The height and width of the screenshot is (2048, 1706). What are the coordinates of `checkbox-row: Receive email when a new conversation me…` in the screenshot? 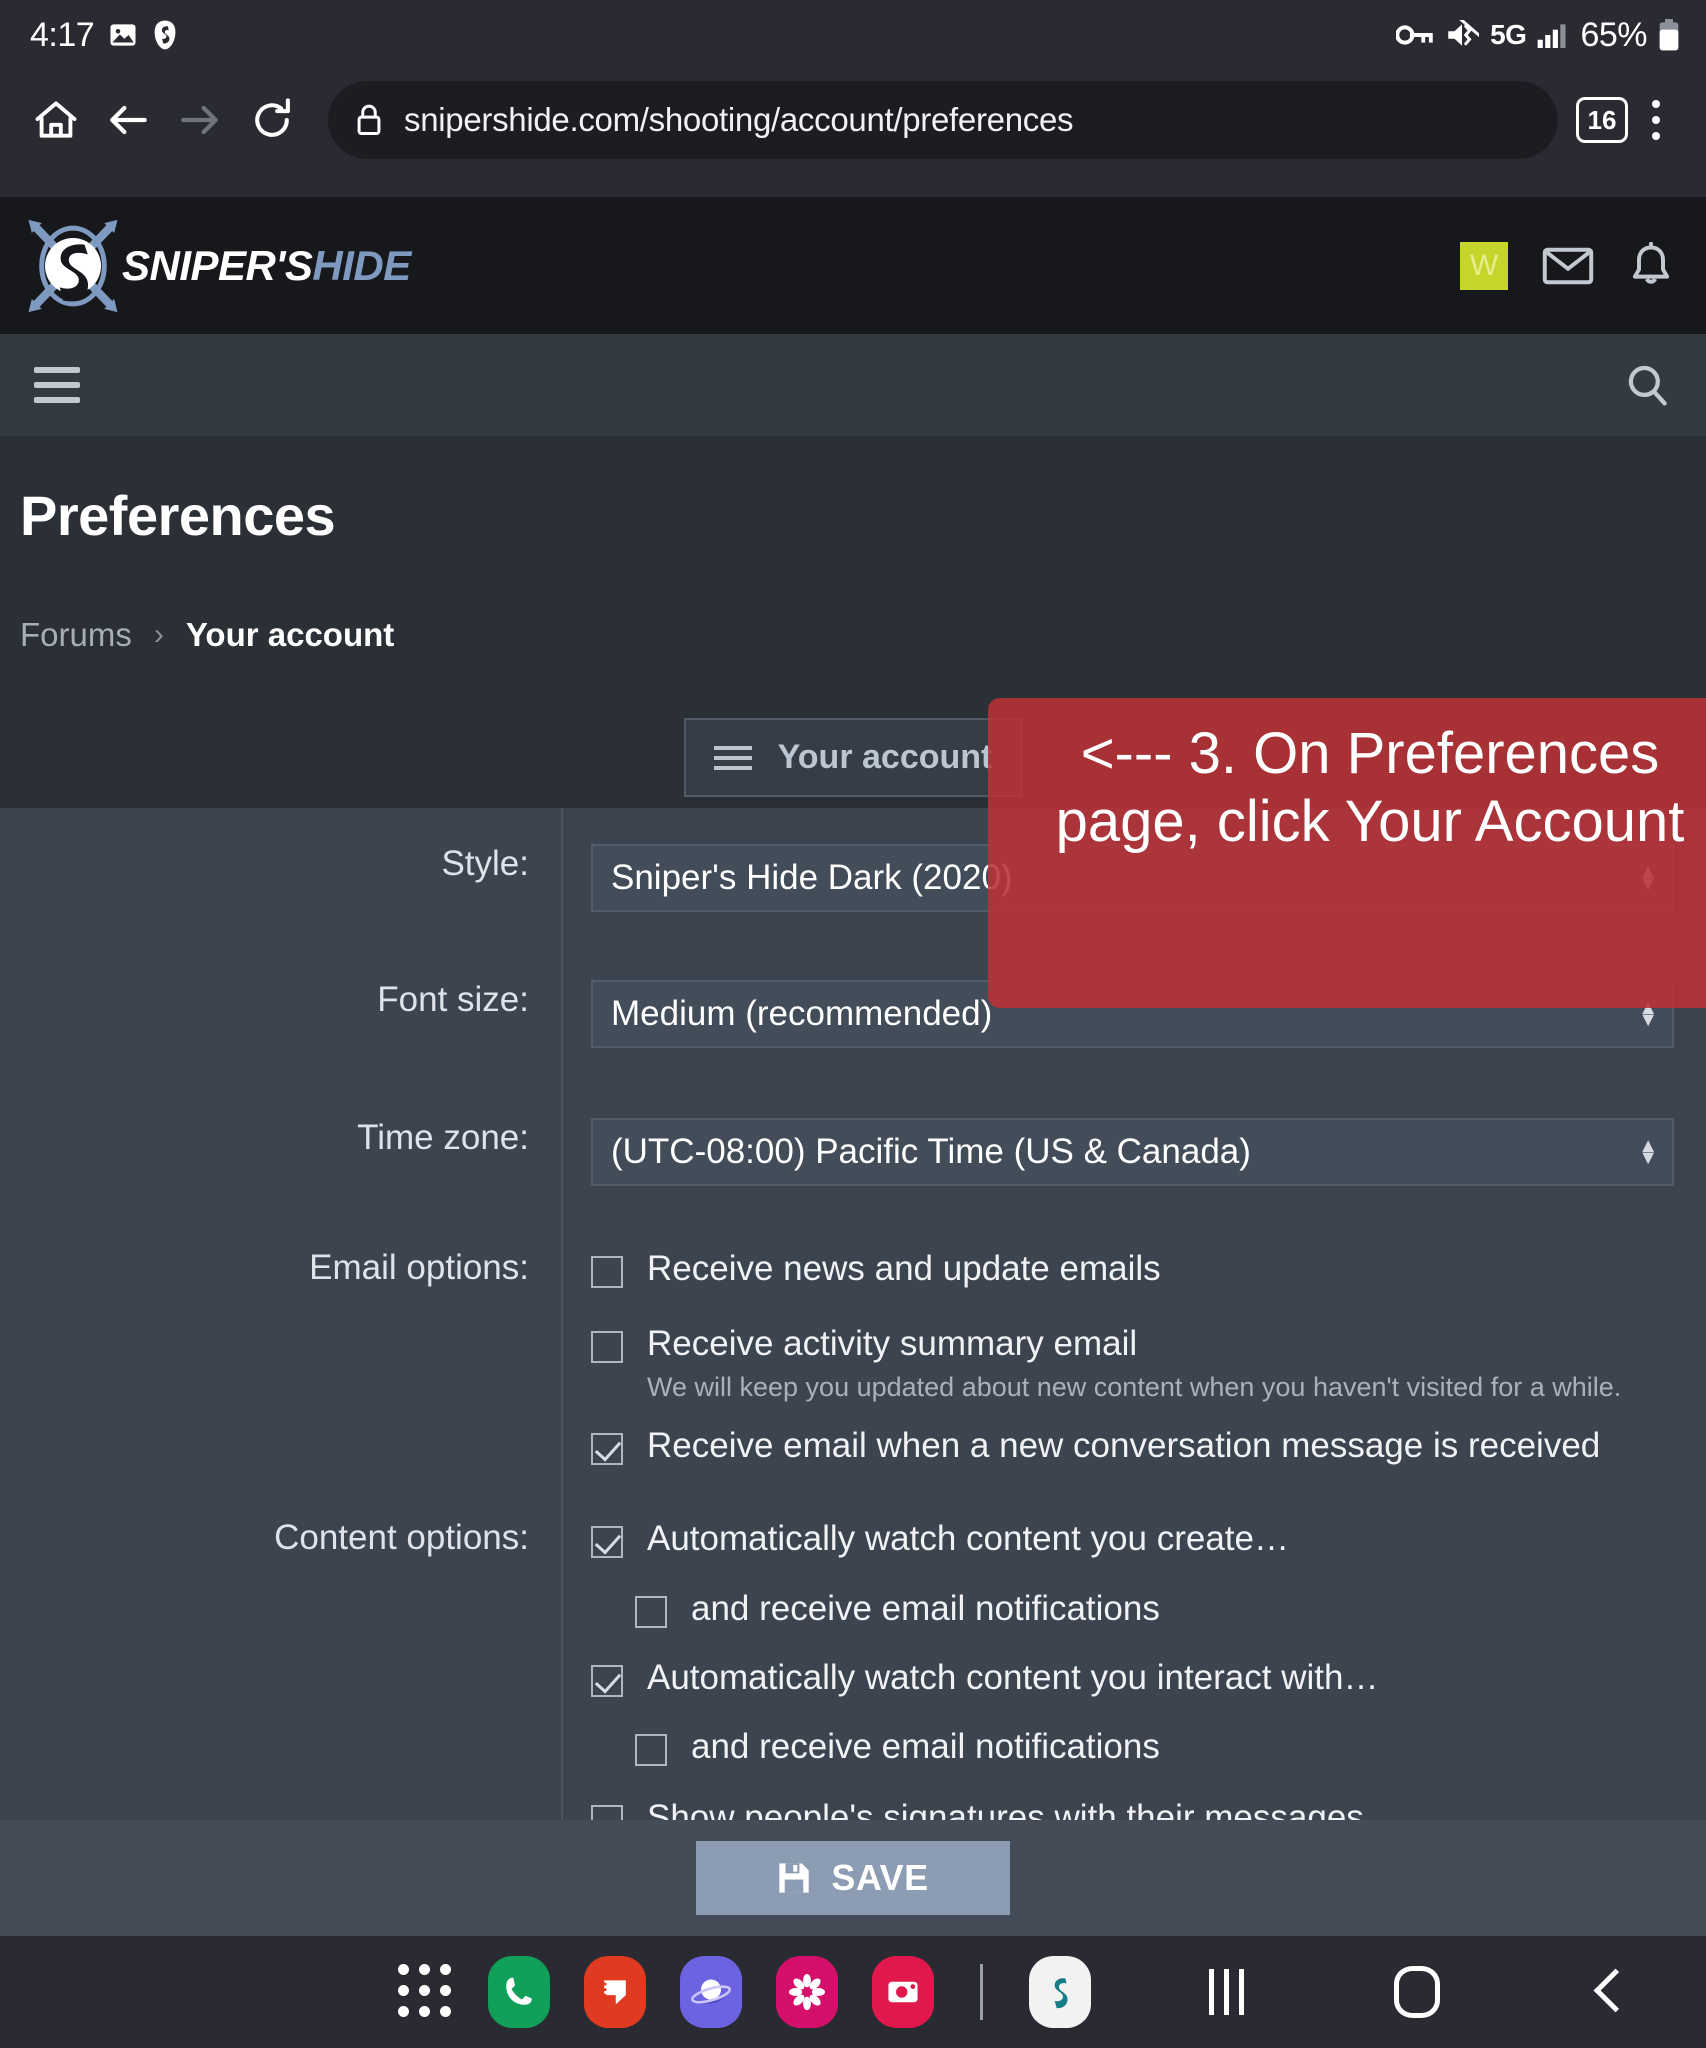 It's located at (1132, 1445).